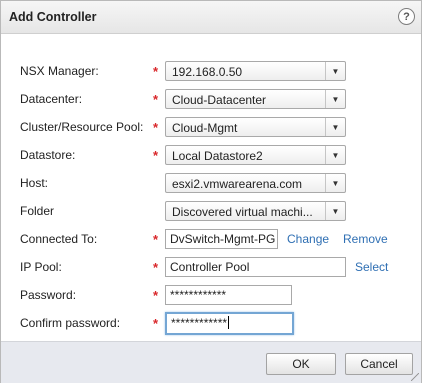 This screenshot has height=383, width=422. I want to click on host-label: Host:, so click(34, 183).